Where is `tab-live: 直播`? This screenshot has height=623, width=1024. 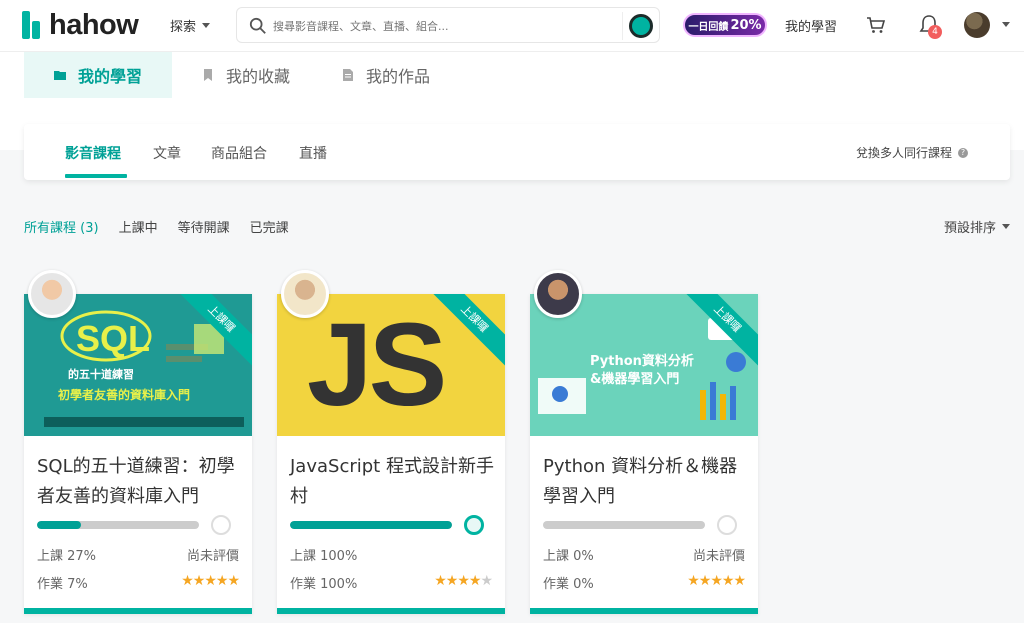
tab-live: 直播 is located at coordinates (313, 153).